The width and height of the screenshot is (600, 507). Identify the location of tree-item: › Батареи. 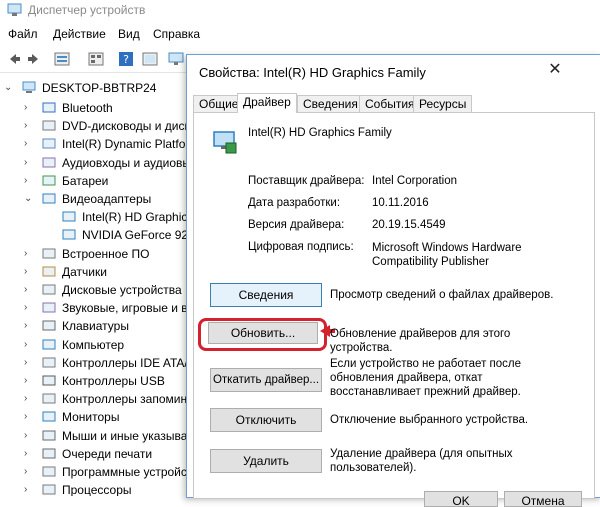
(93, 181).